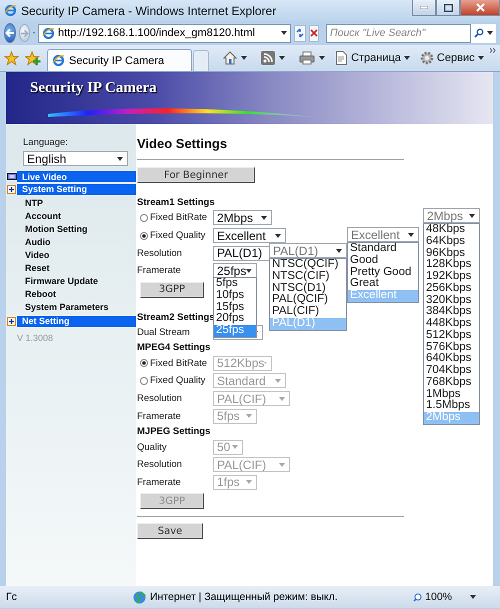  What do you see at coordinates (149, 11) in the screenshot?
I see `window-title: Security IP Camera - Windows Internet Explorer` at bounding box center [149, 11].